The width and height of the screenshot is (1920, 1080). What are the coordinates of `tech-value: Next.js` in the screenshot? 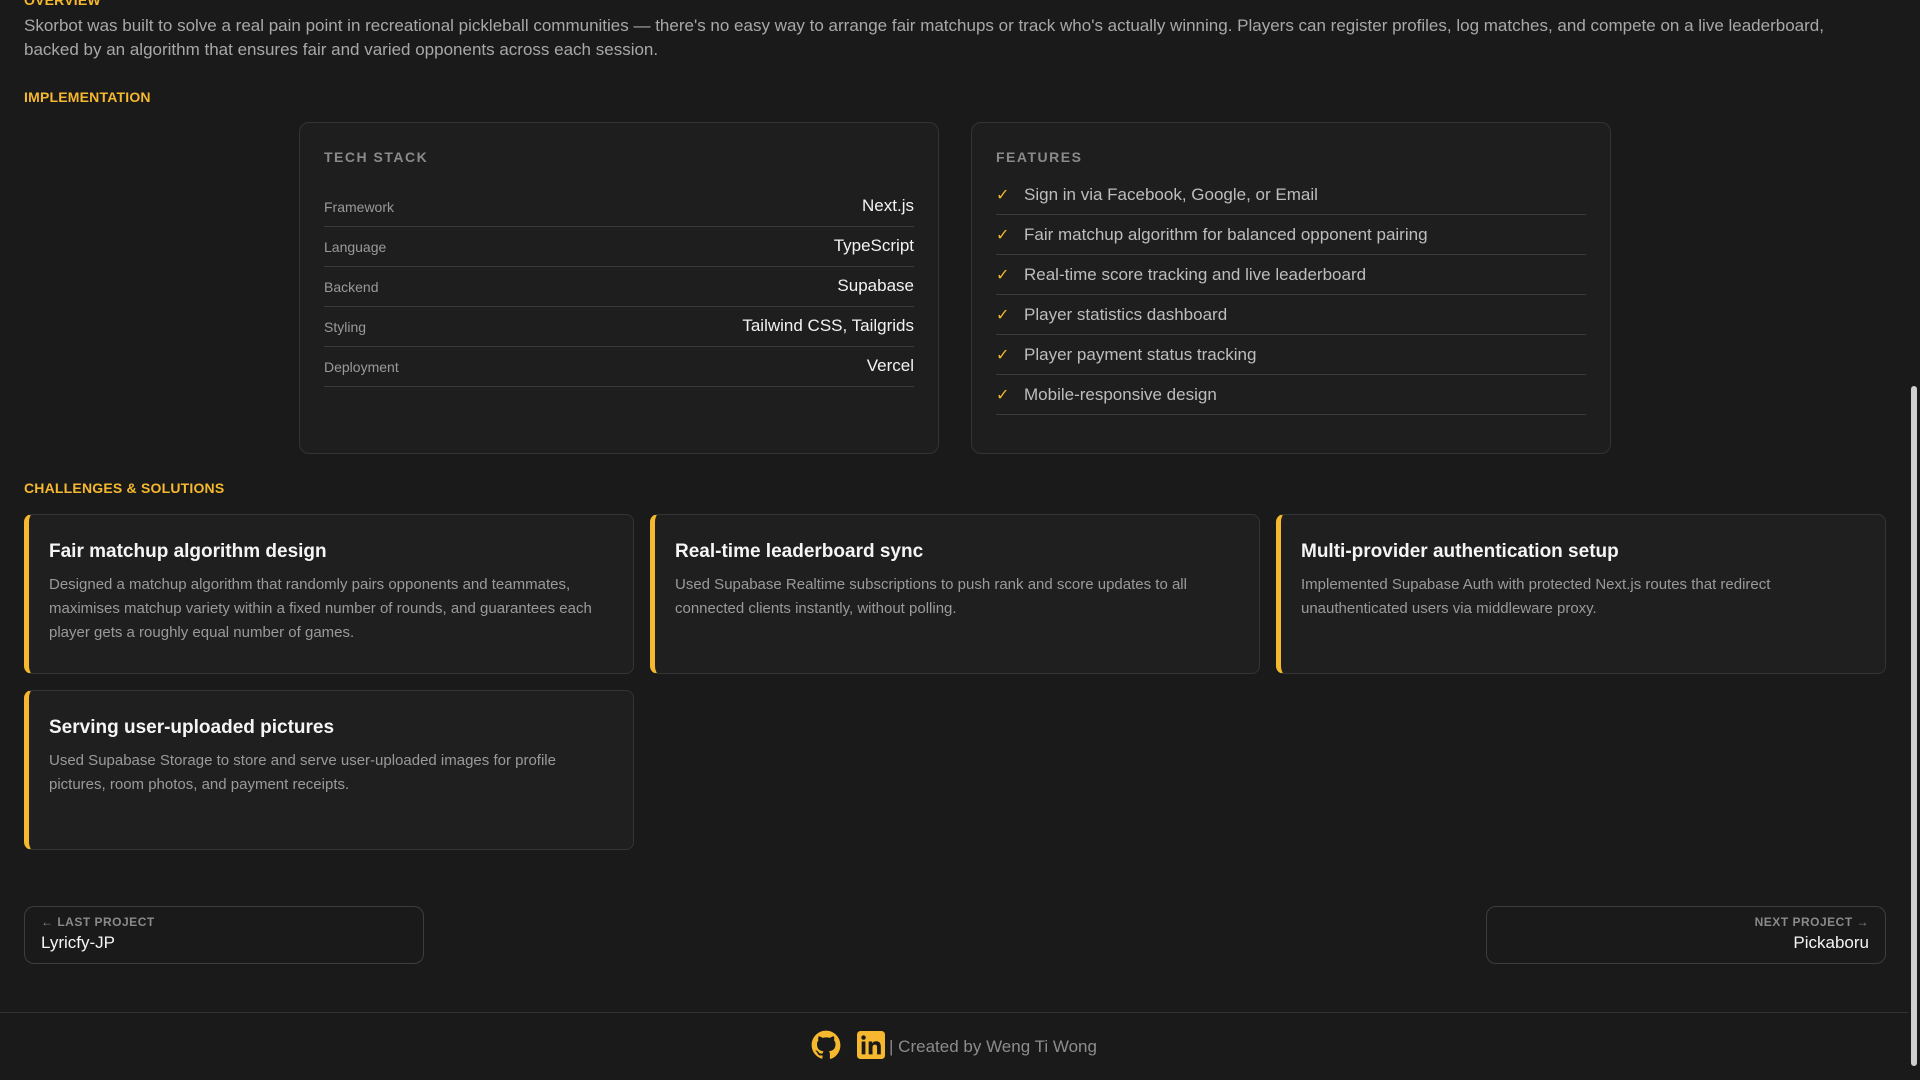 It's located at (888, 205).